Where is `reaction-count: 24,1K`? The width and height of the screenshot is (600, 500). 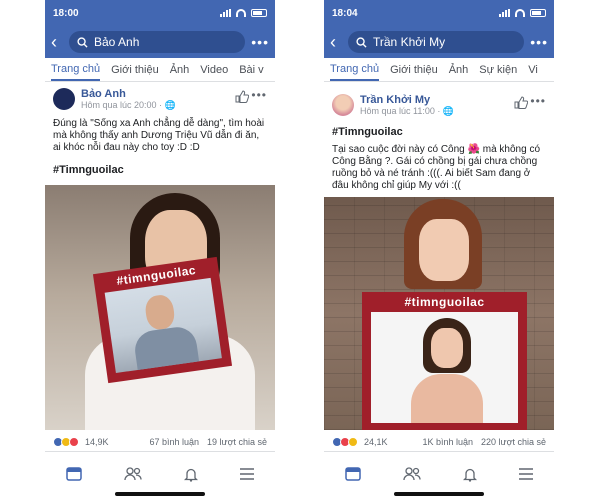
reaction-count: 24,1K is located at coordinates (391, 442).